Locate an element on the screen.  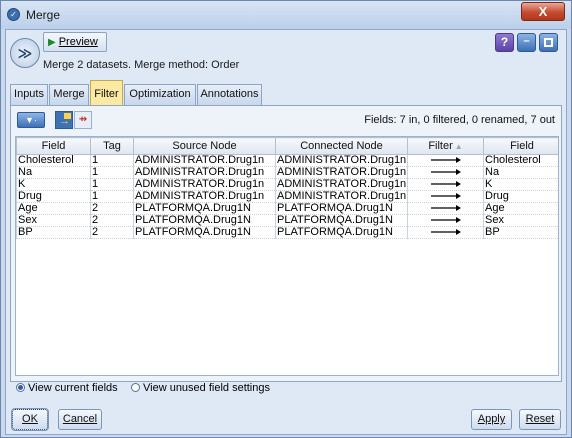
cell-field: Cholesterol is located at coordinates (53, 160).